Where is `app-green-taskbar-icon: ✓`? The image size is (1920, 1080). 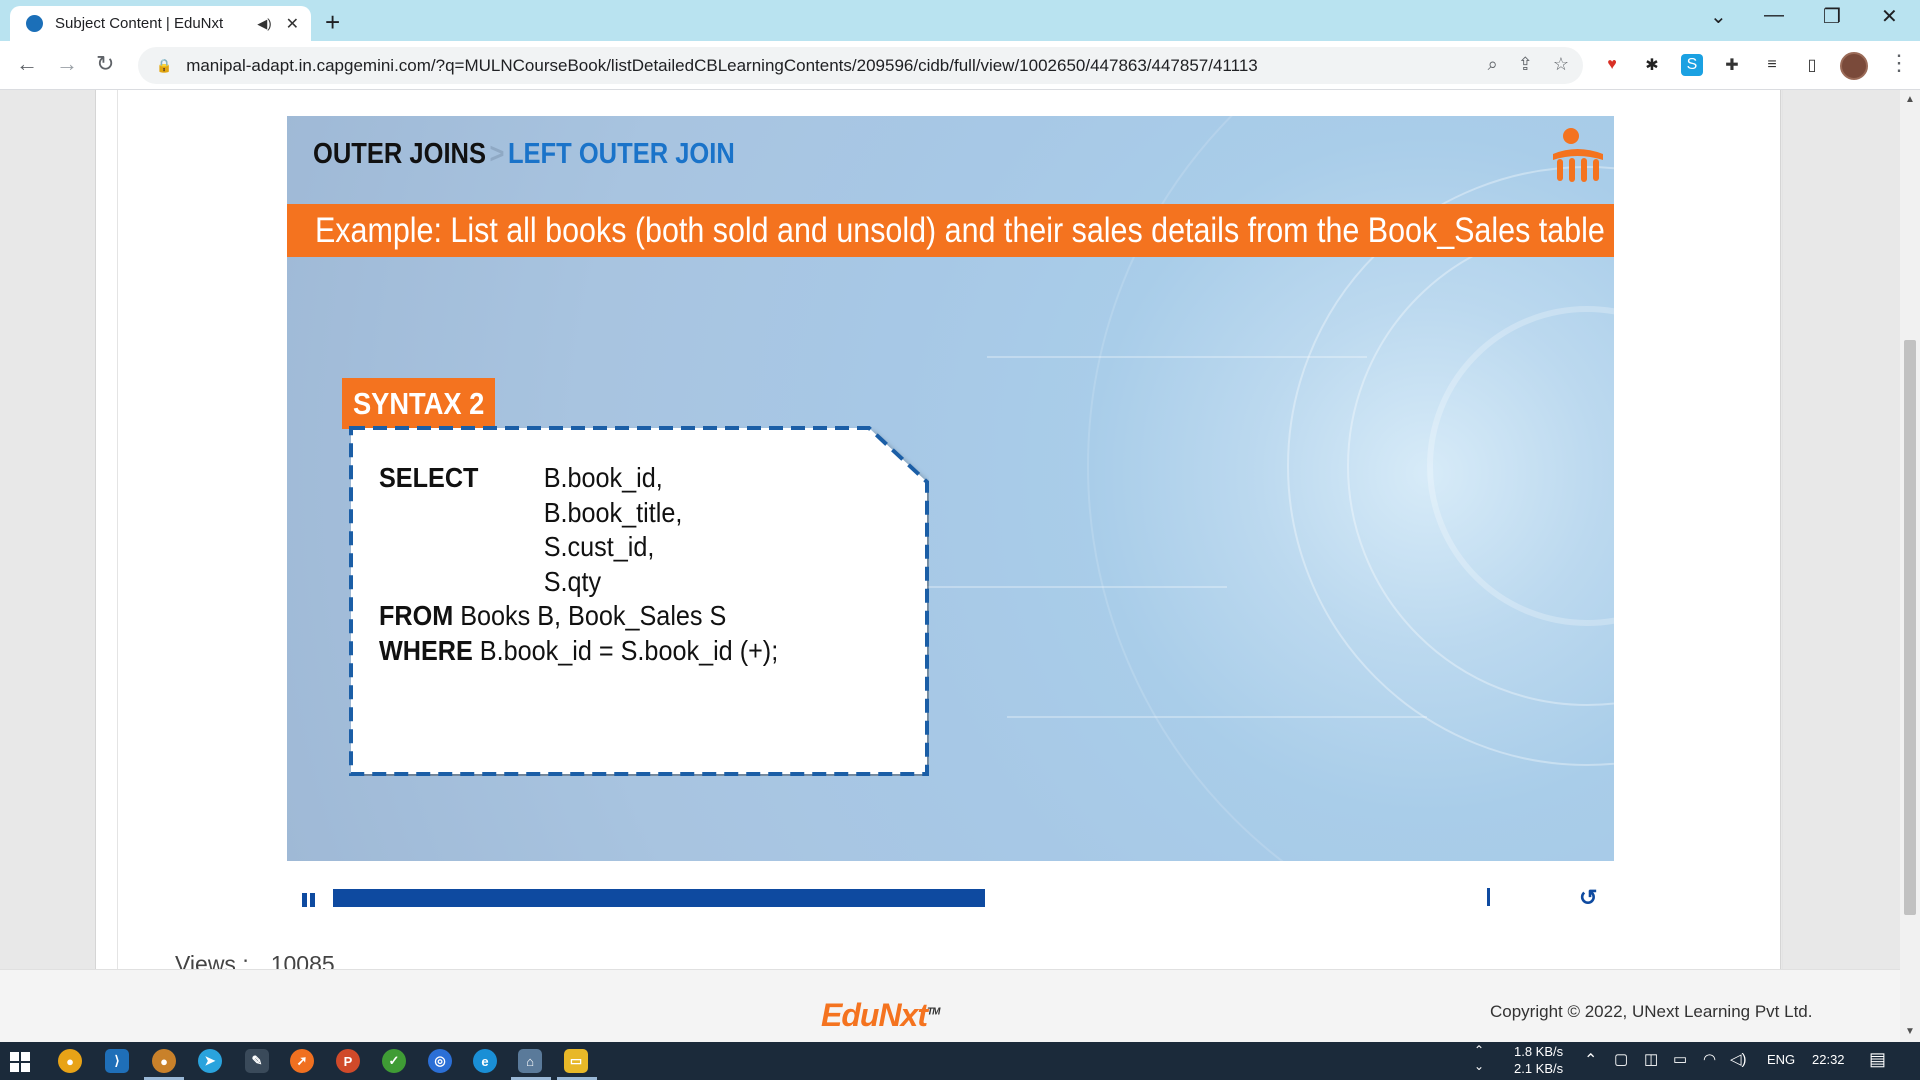 app-green-taskbar-icon: ✓ is located at coordinates (394, 1061).